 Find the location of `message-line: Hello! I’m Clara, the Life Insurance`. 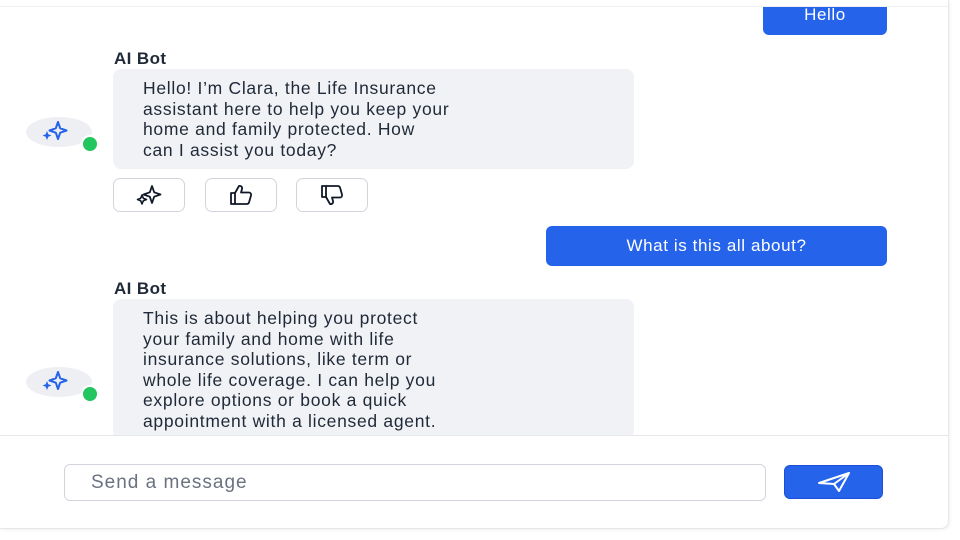

message-line: Hello! I’m Clara, the Life Insurance is located at coordinates (290, 88).